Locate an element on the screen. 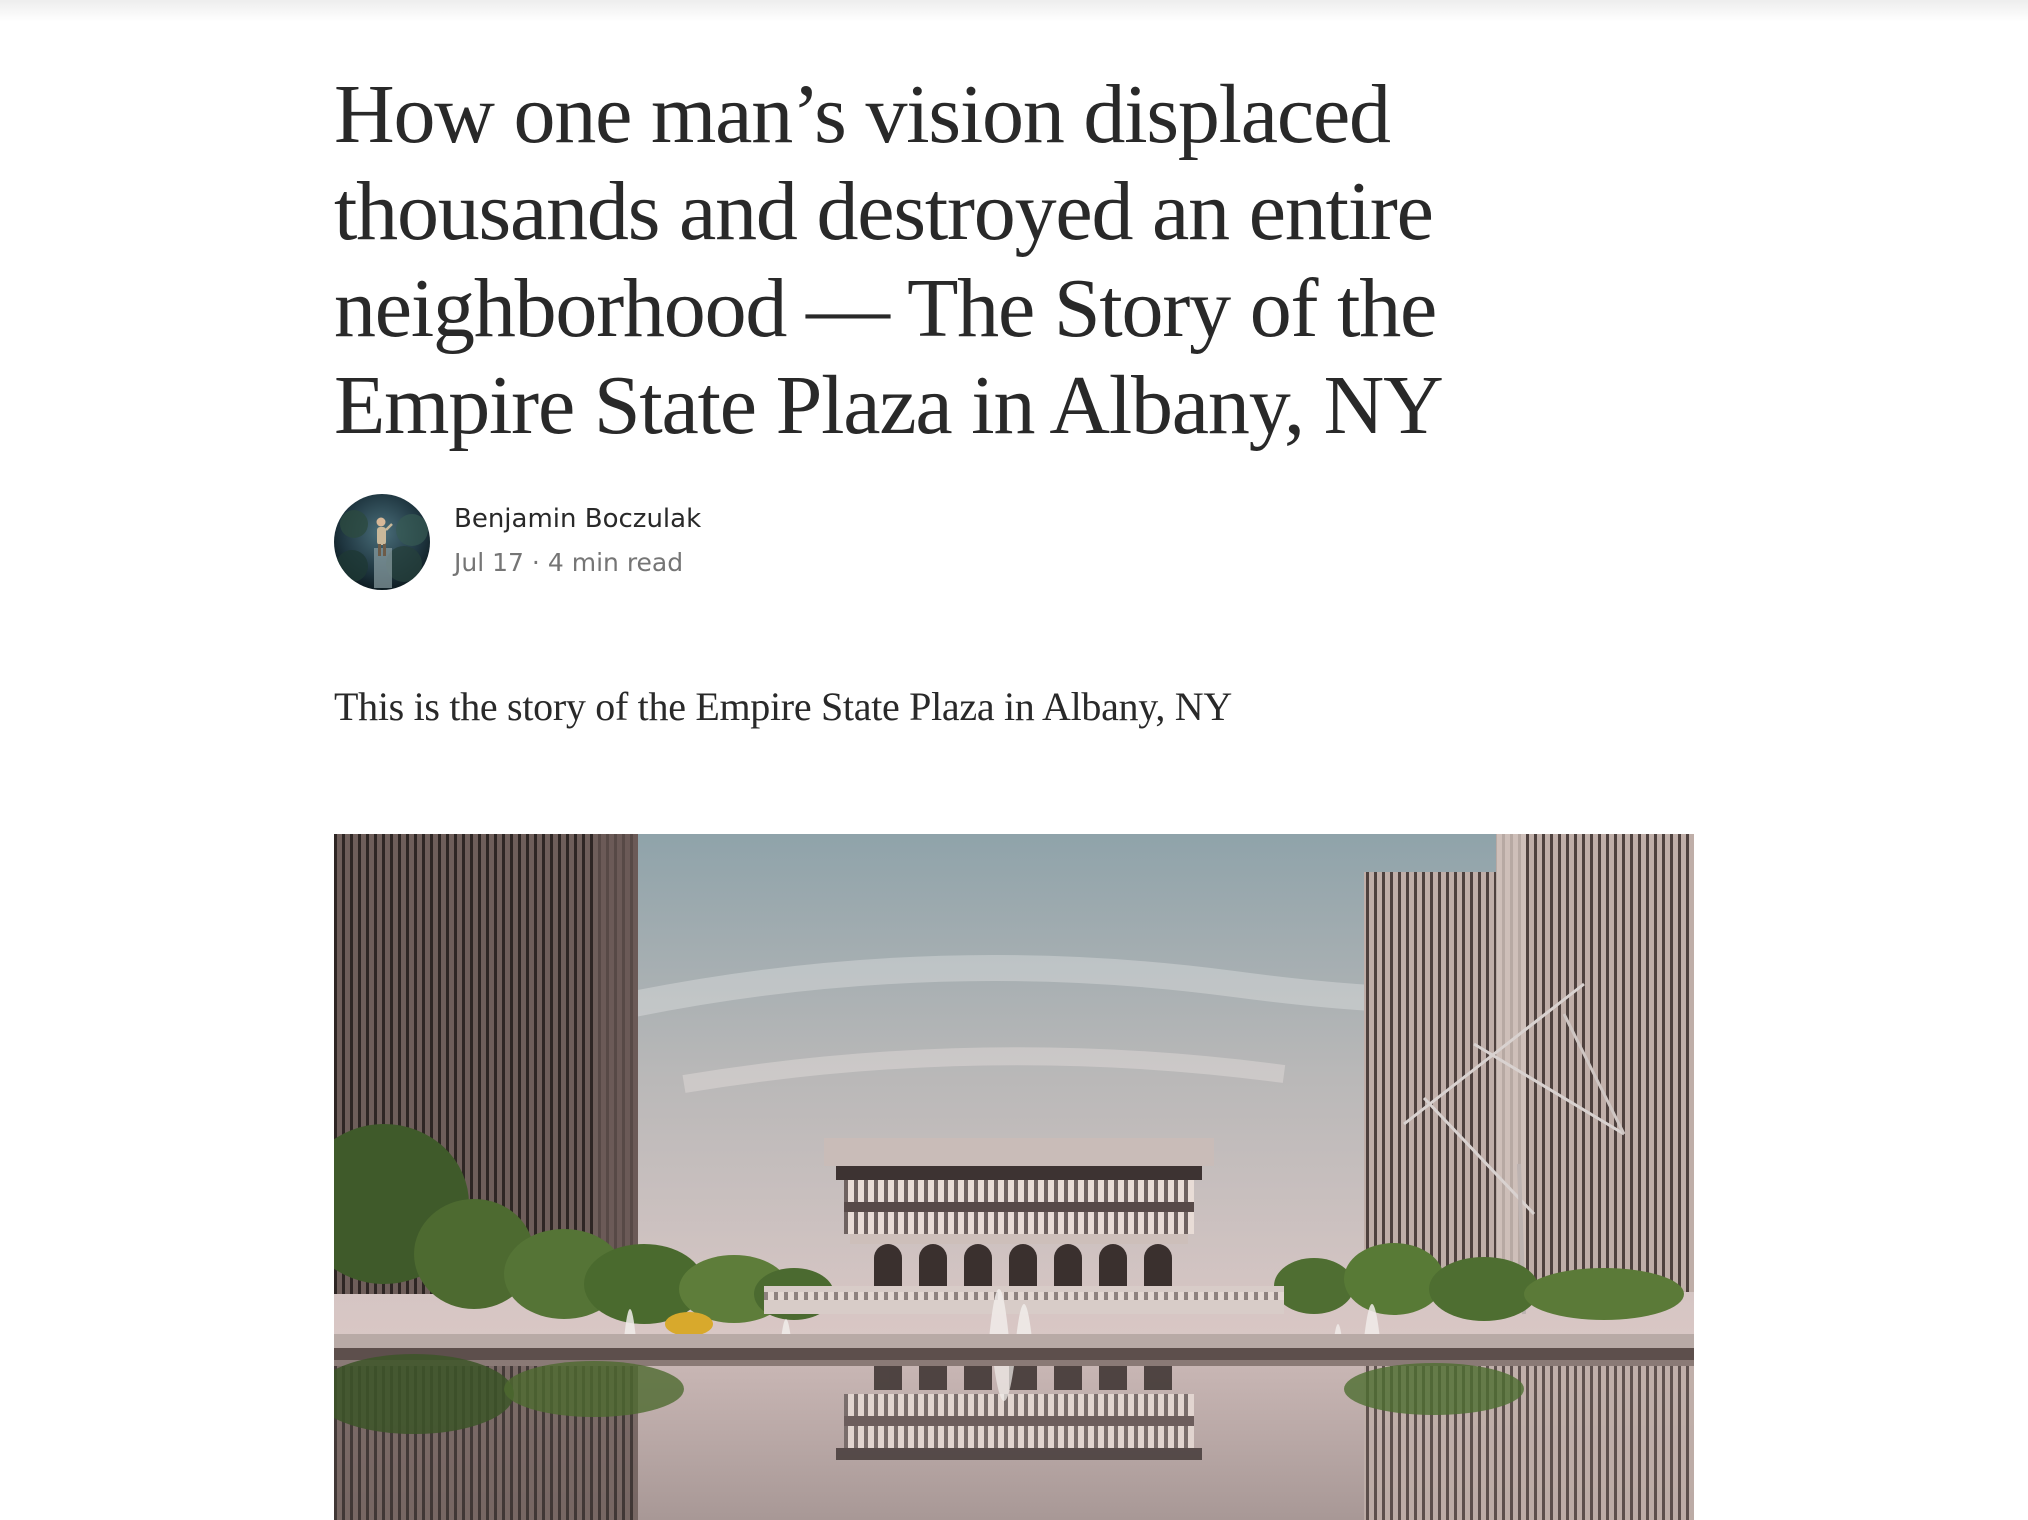  author-avatar is located at coordinates (382, 542).